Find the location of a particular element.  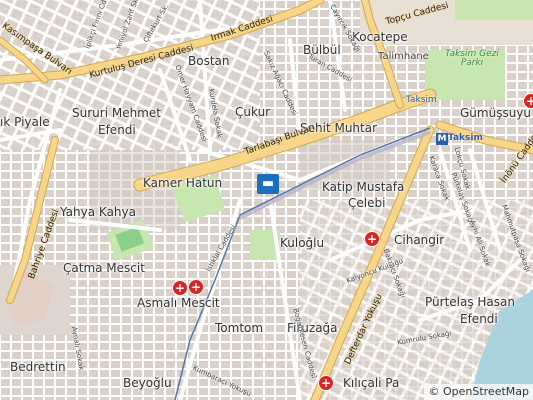

area-label-cukur: Çukur is located at coordinates (253, 112).